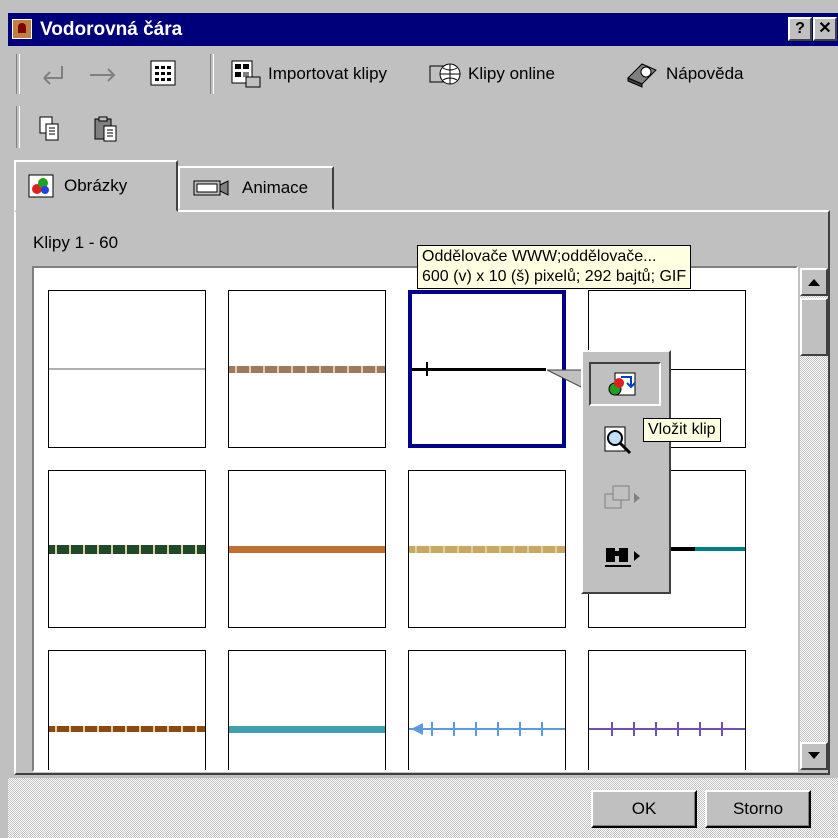  What do you see at coordinates (825, 29) in the screenshot?
I see `close-button: ✕` at bounding box center [825, 29].